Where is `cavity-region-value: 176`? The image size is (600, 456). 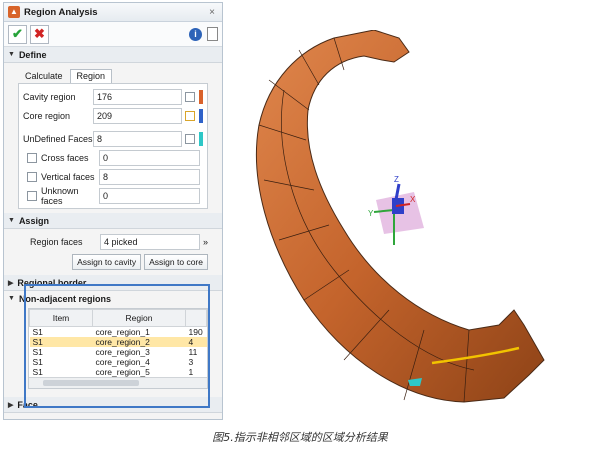 cavity-region-value: 176 is located at coordinates (137, 96).